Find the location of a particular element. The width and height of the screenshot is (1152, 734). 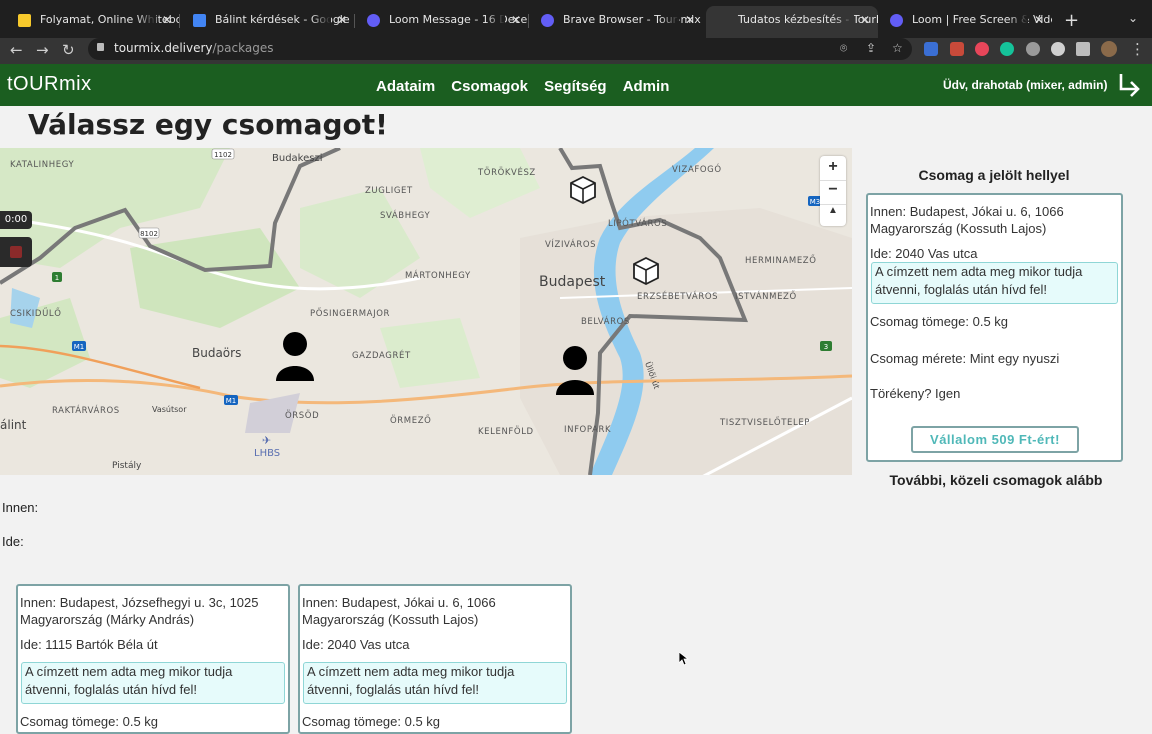

recording-timer: 0:00 is located at coordinates (16, 220).